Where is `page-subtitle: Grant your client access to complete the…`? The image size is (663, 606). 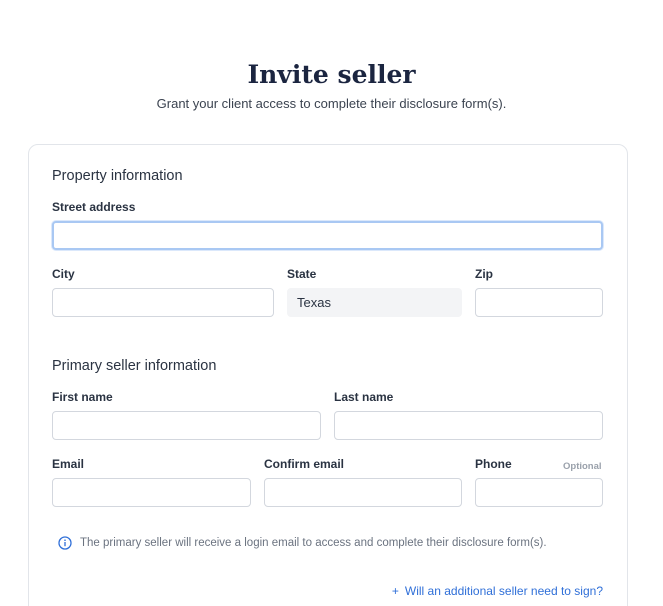 page-subtitle: Grant your client access to complete the… is located at coordinates (331, 103).